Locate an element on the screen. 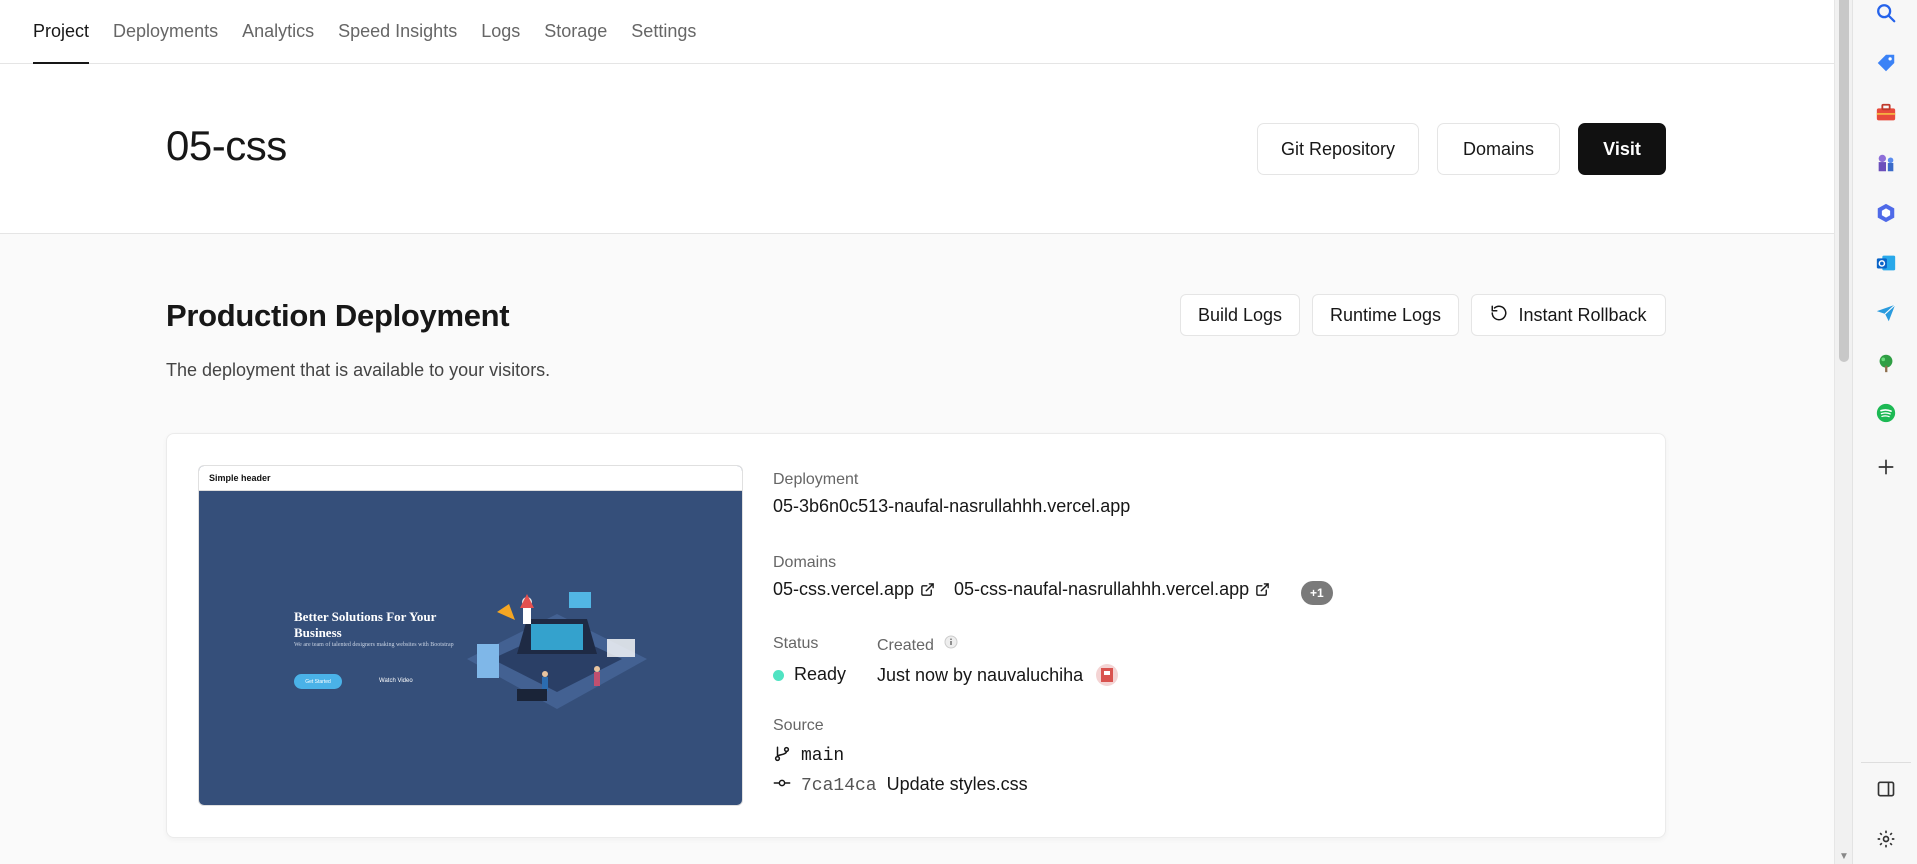  tag-icon is located at coordinates (1886, 63).